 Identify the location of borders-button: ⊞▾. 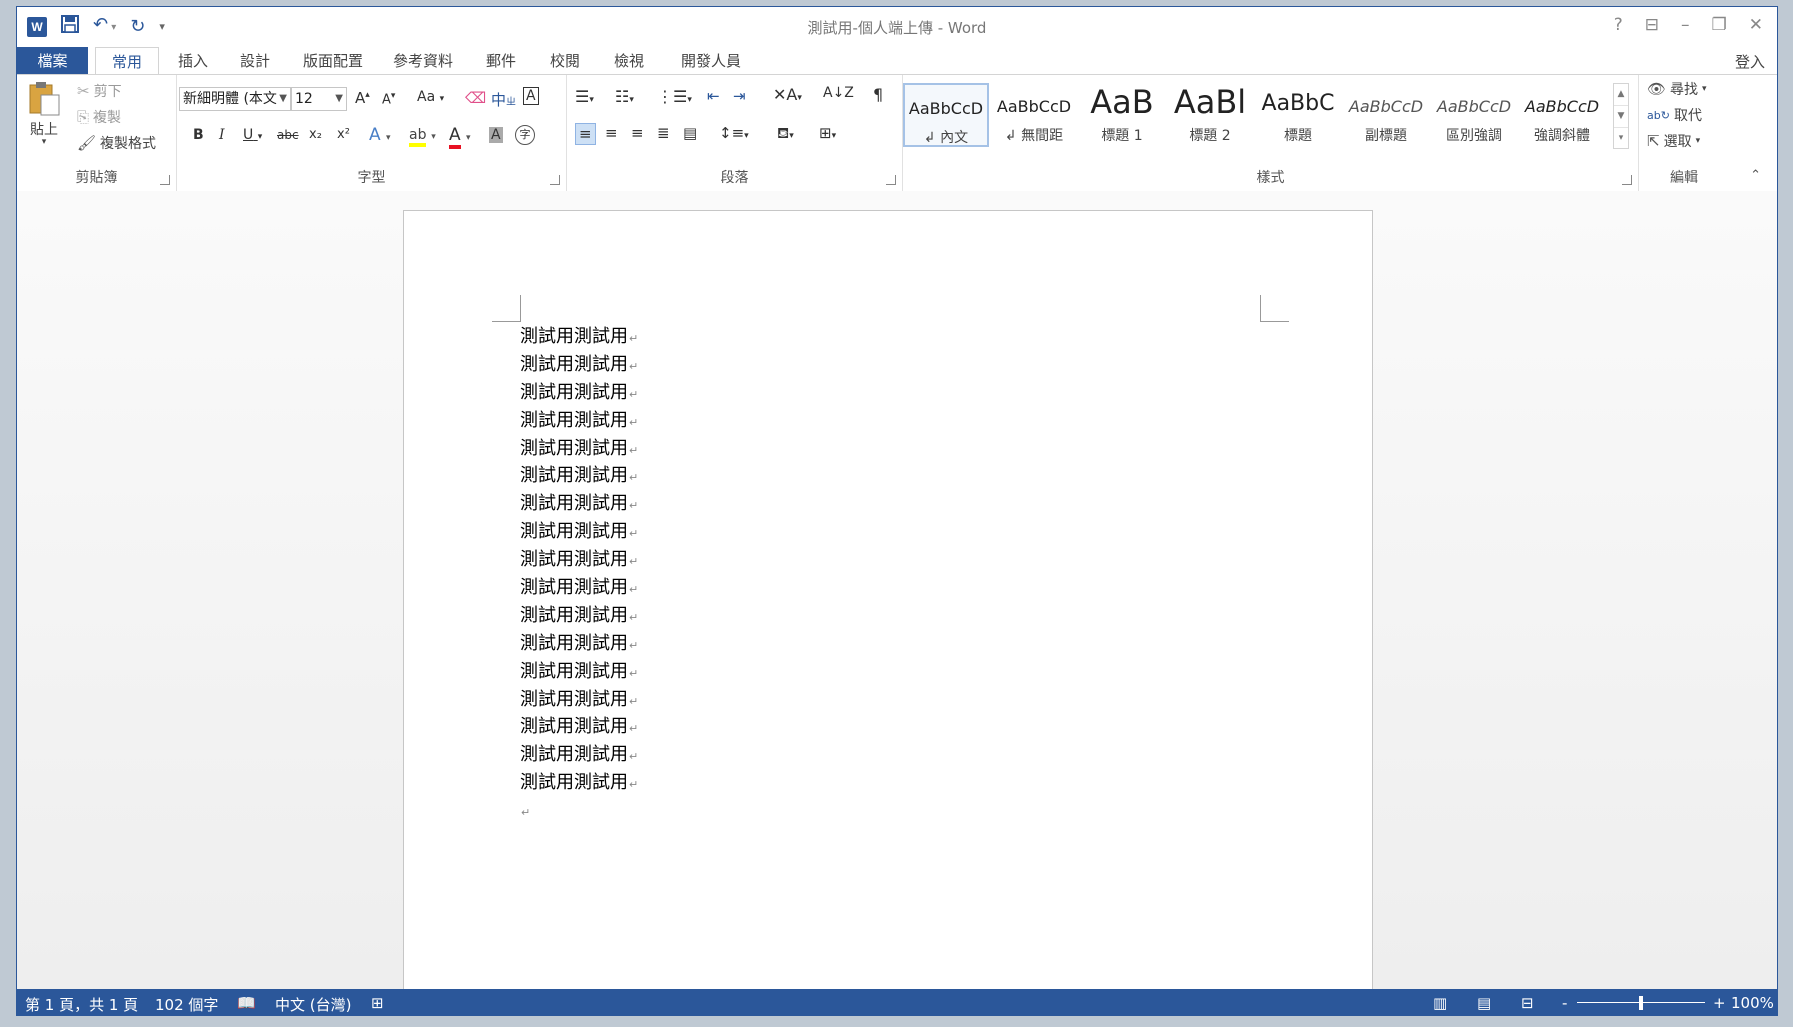
(827, 133).